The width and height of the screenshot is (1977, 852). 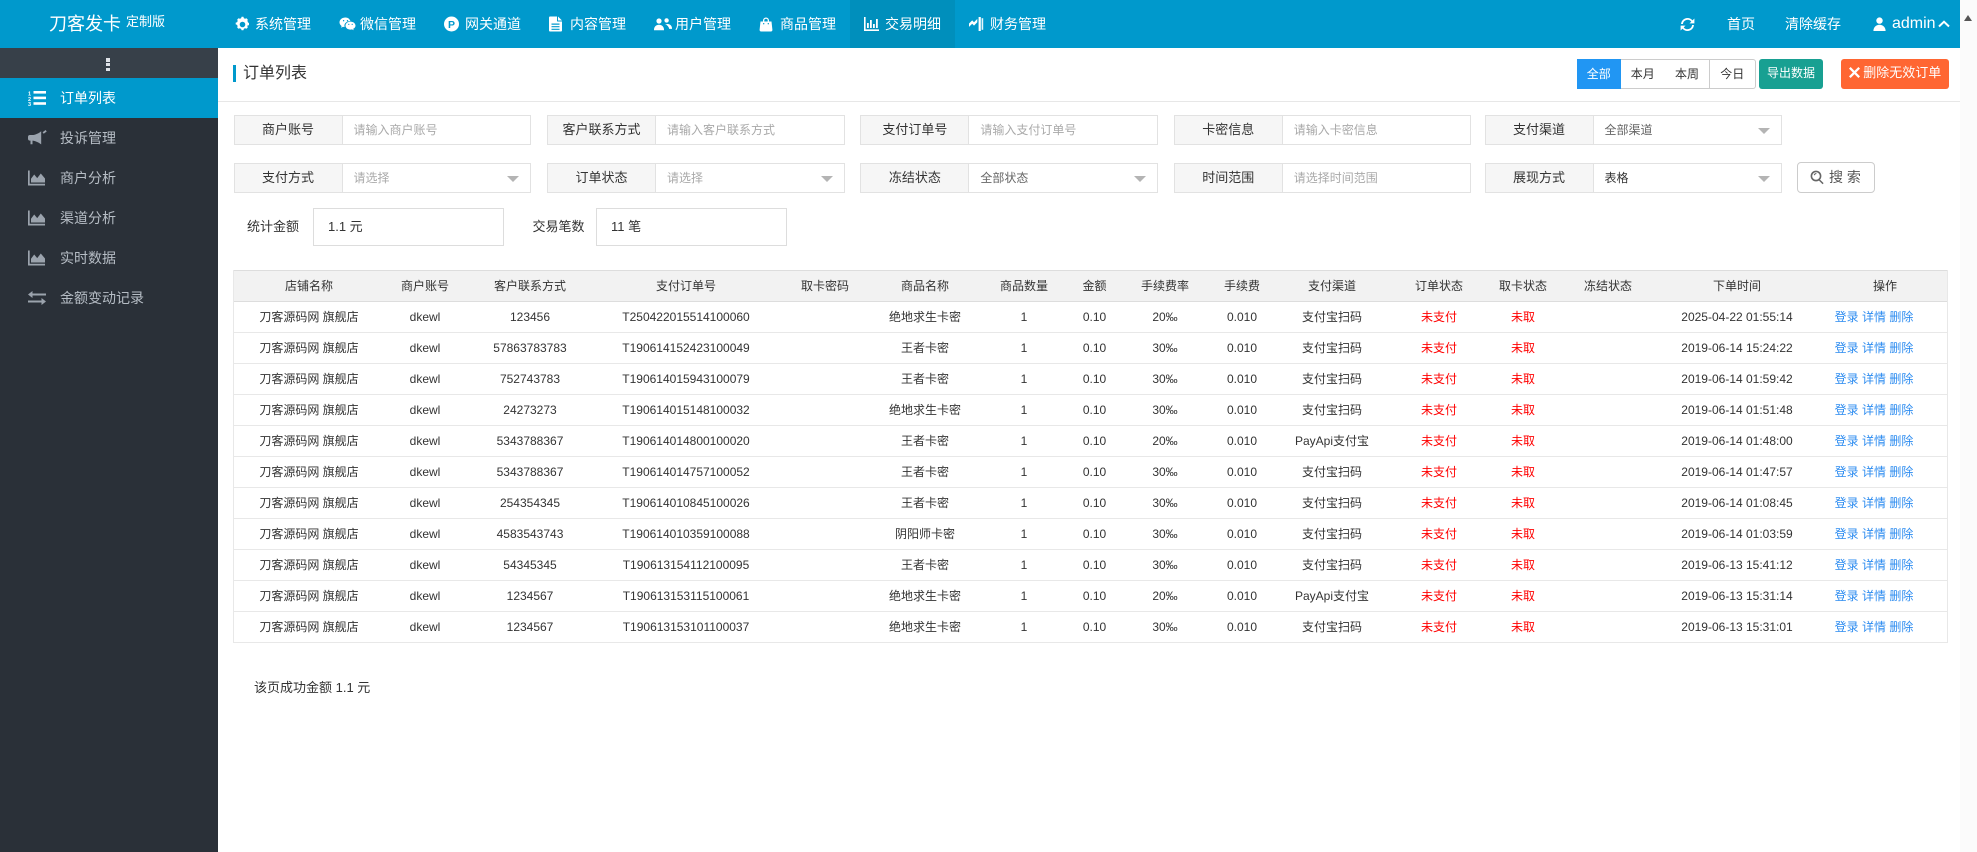 What do you see at coordinates (29, 104) in the screenshot?
I see `svg-text: 3` at bounding box center [29, 104].